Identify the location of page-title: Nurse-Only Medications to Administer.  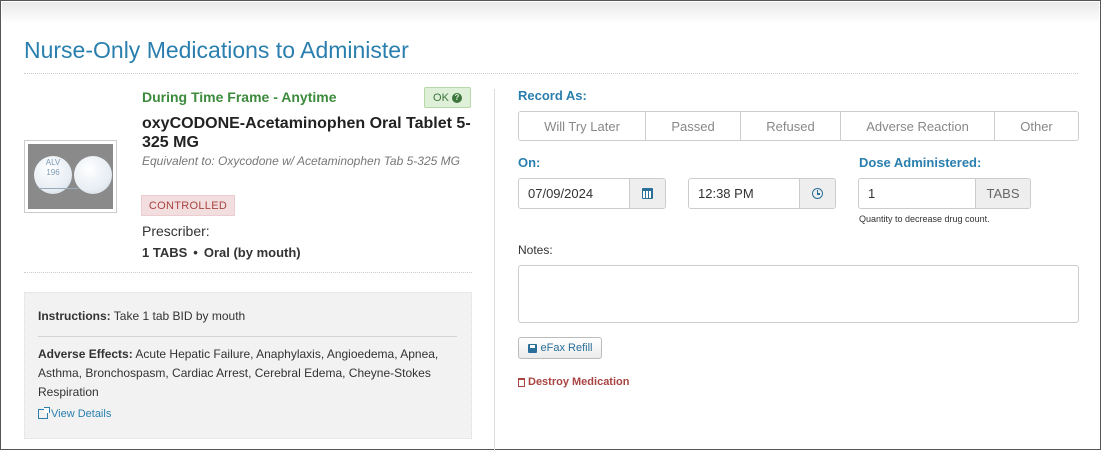
(216, 50).